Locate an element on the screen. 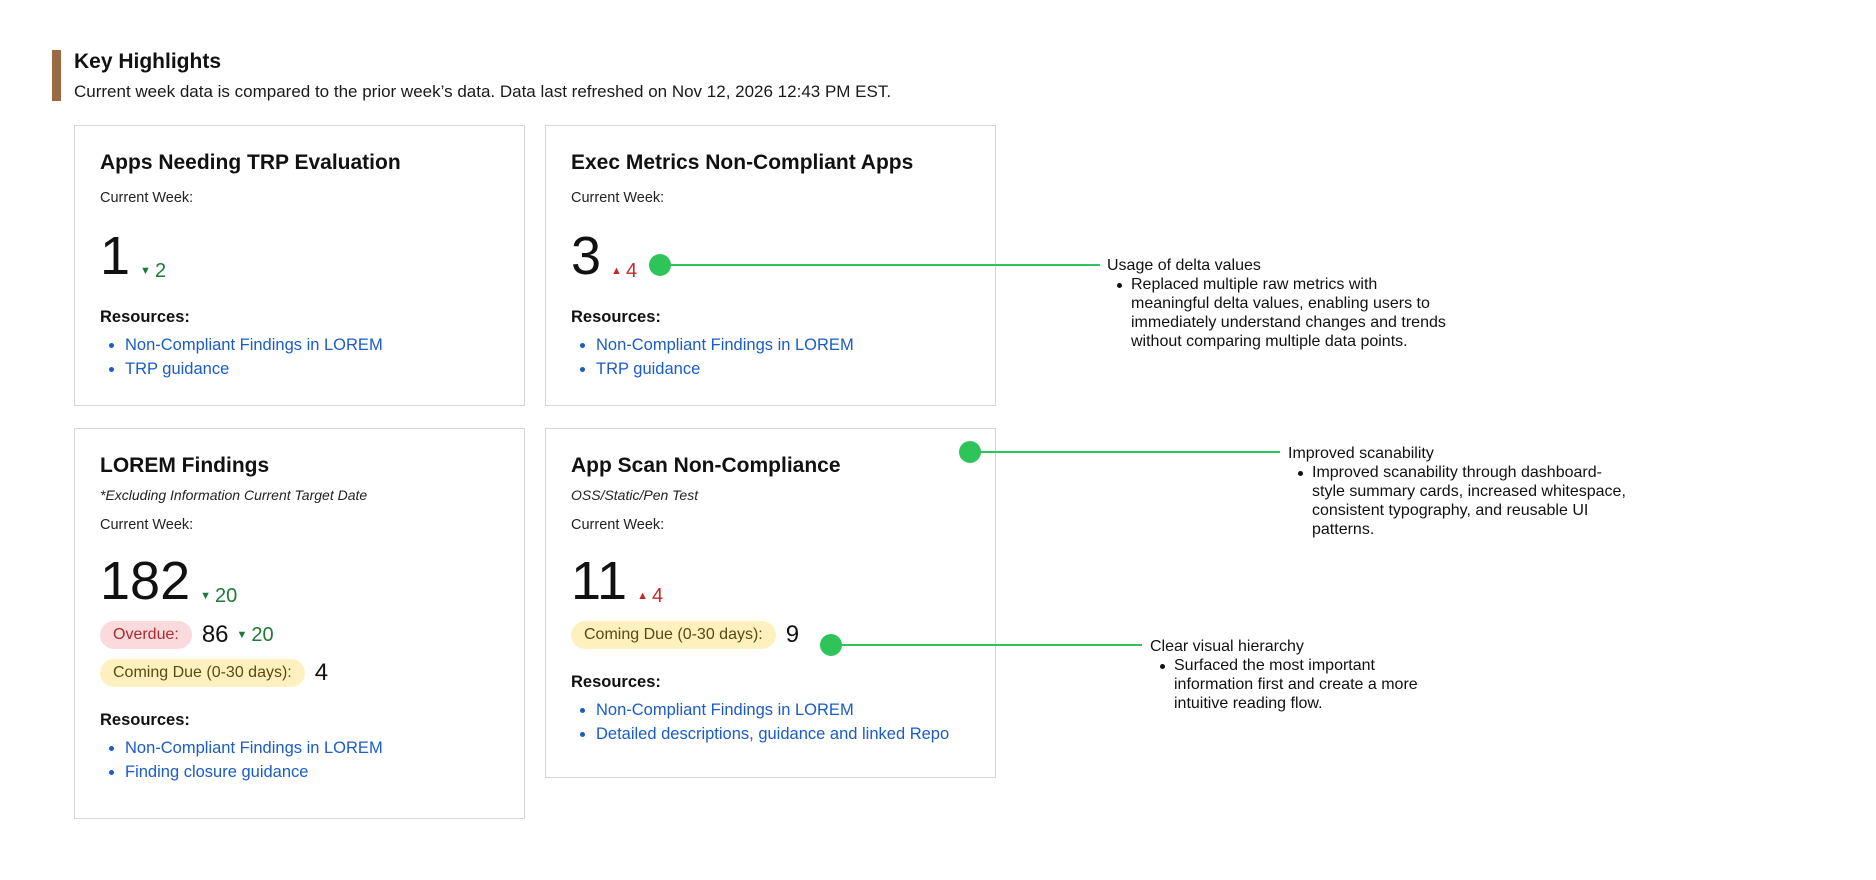 This screenshot has width=1876, height=880. metric-delta-value: 20 is located at coordinates (226, 595).